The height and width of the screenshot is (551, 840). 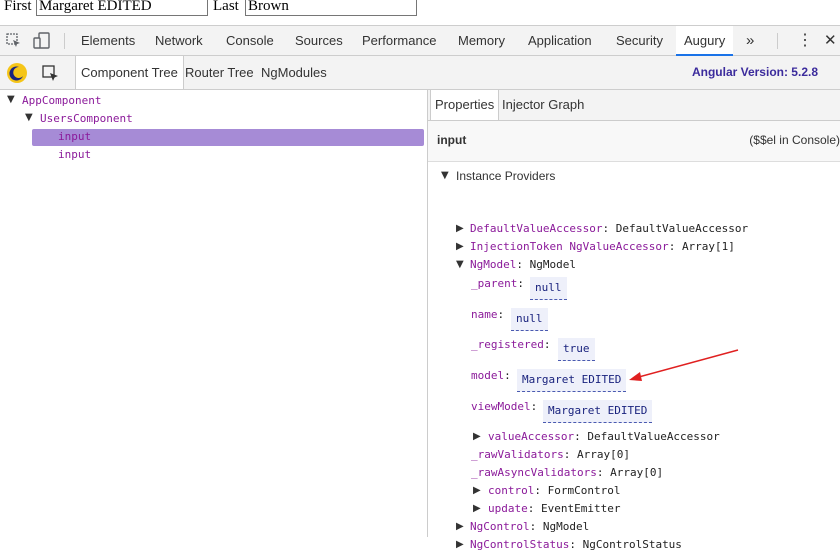 I want to click on tree-node-userscomponent: UsersComponent, so click(x=86, y=118).